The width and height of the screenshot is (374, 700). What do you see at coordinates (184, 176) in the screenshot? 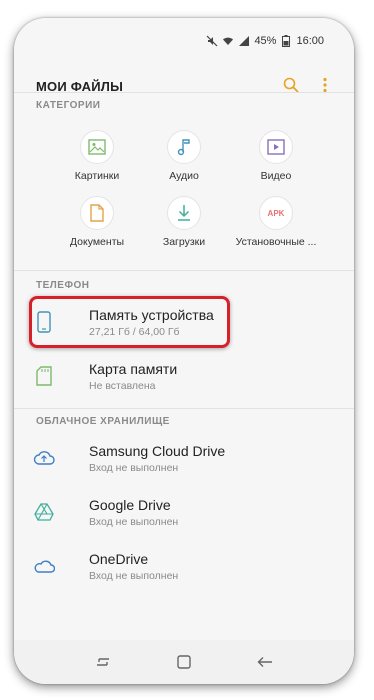
I see `category-label: Аудио` at bounding box center [184, 176].